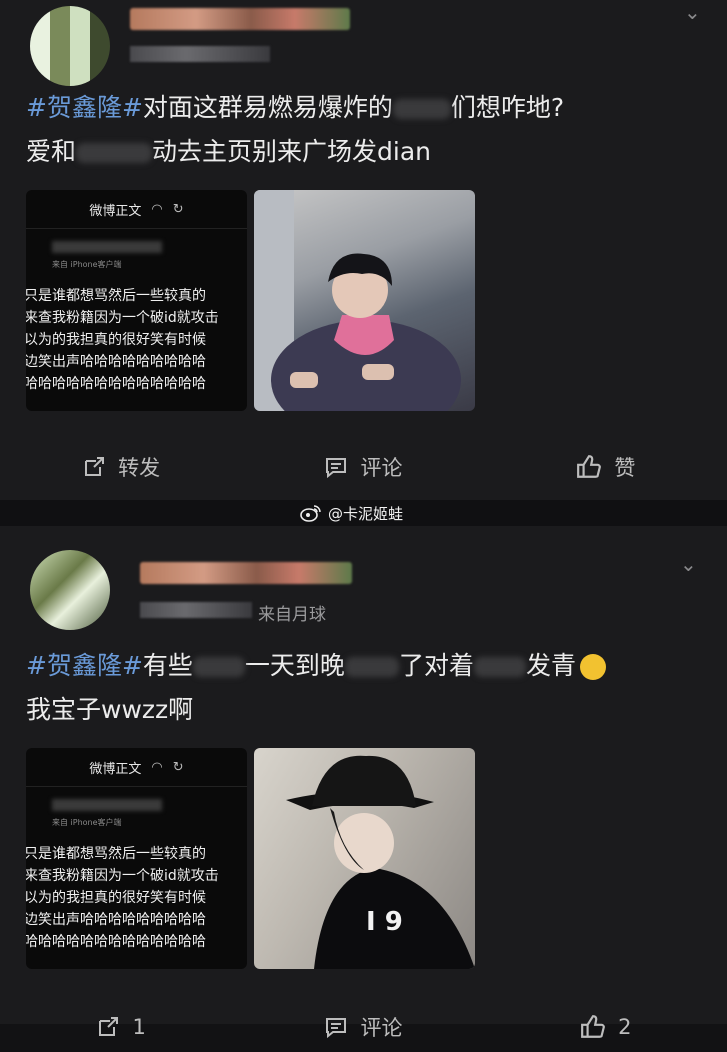  Describe the element at coordinates (404, 151) in the screenshot. I see `text-segment: dian` at that location.